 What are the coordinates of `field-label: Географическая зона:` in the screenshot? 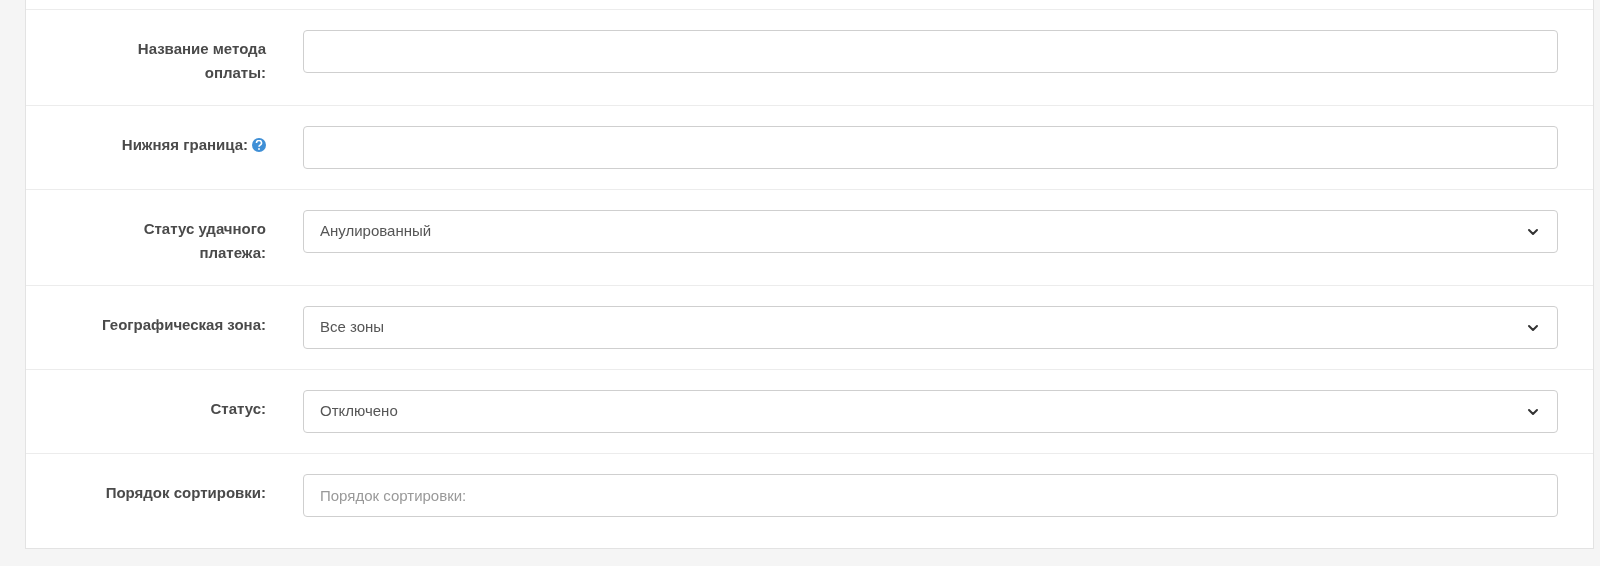 It's located at (184, 325).